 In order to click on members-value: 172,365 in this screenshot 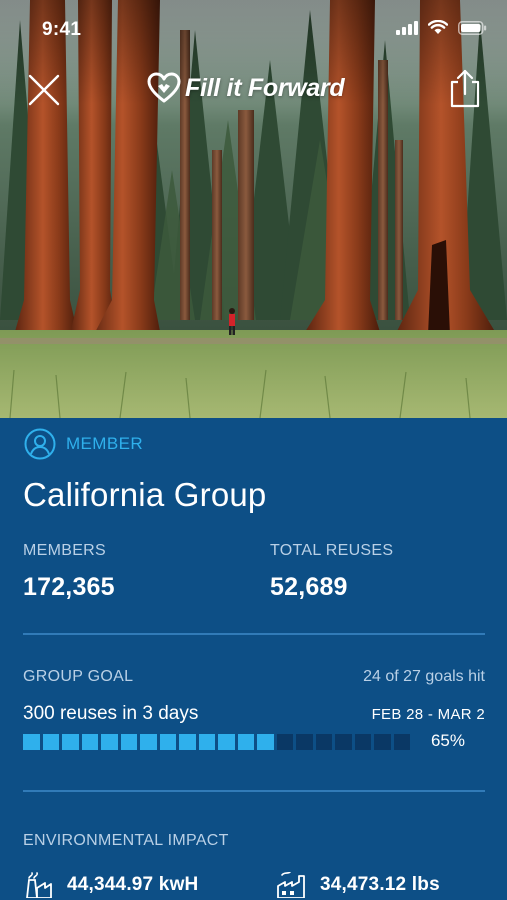, I will do `click(69, 587)`.